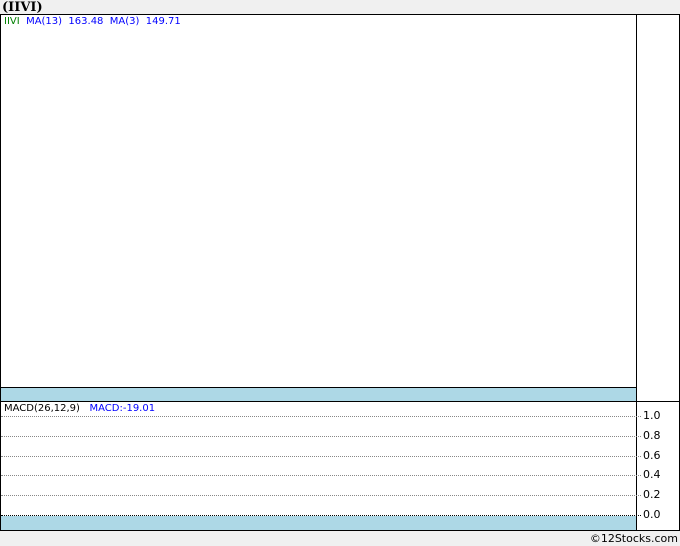 Image resolution: width=680 pixels, height=546 pixels. I want to click on price-legend: IIVI MA(13) 163.48 MA(3) 149.71, so click(92, 21).